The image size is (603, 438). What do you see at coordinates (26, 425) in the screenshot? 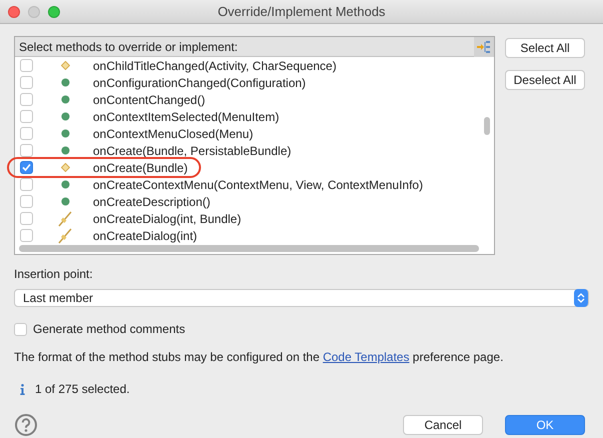
I see `help-icon` at bounding box center [26, 425].